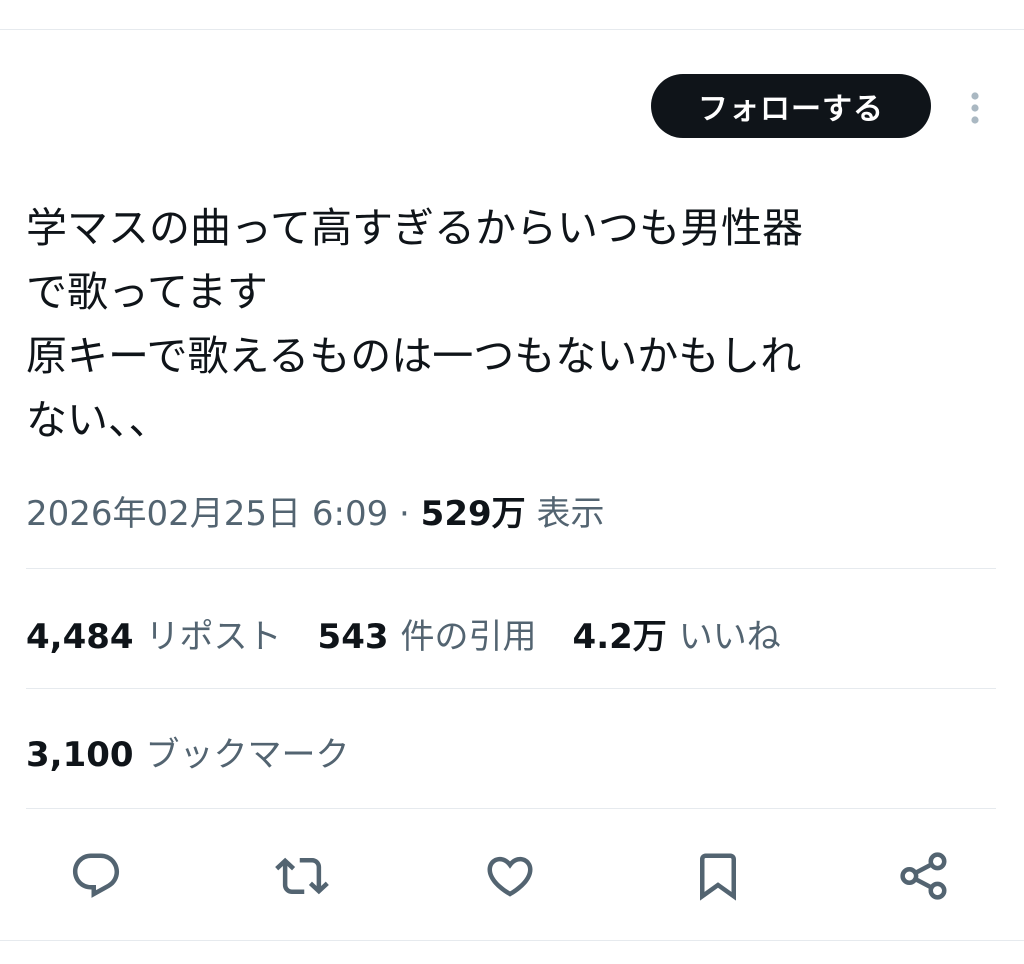 The height and width of the screenshot is (964, 1024). I want to click on reply-button, so click(96, 876).